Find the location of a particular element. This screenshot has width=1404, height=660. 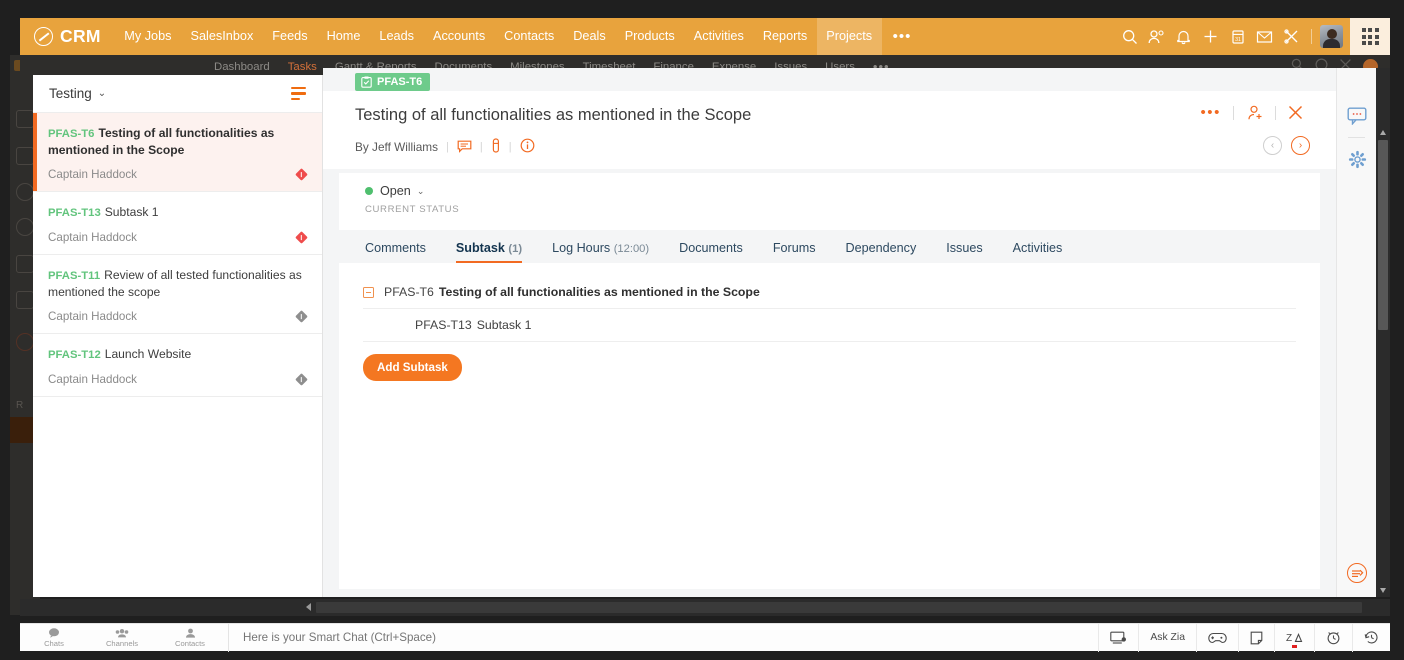

nav-reports: Reports is located at coordinates (784, 36).